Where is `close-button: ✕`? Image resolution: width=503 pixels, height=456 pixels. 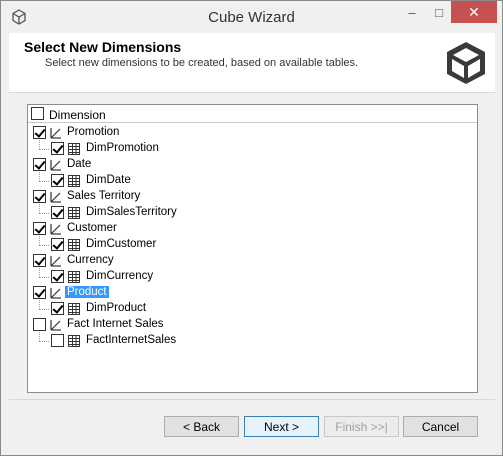
close-button: ✕ is located at coordinates (474, 12).